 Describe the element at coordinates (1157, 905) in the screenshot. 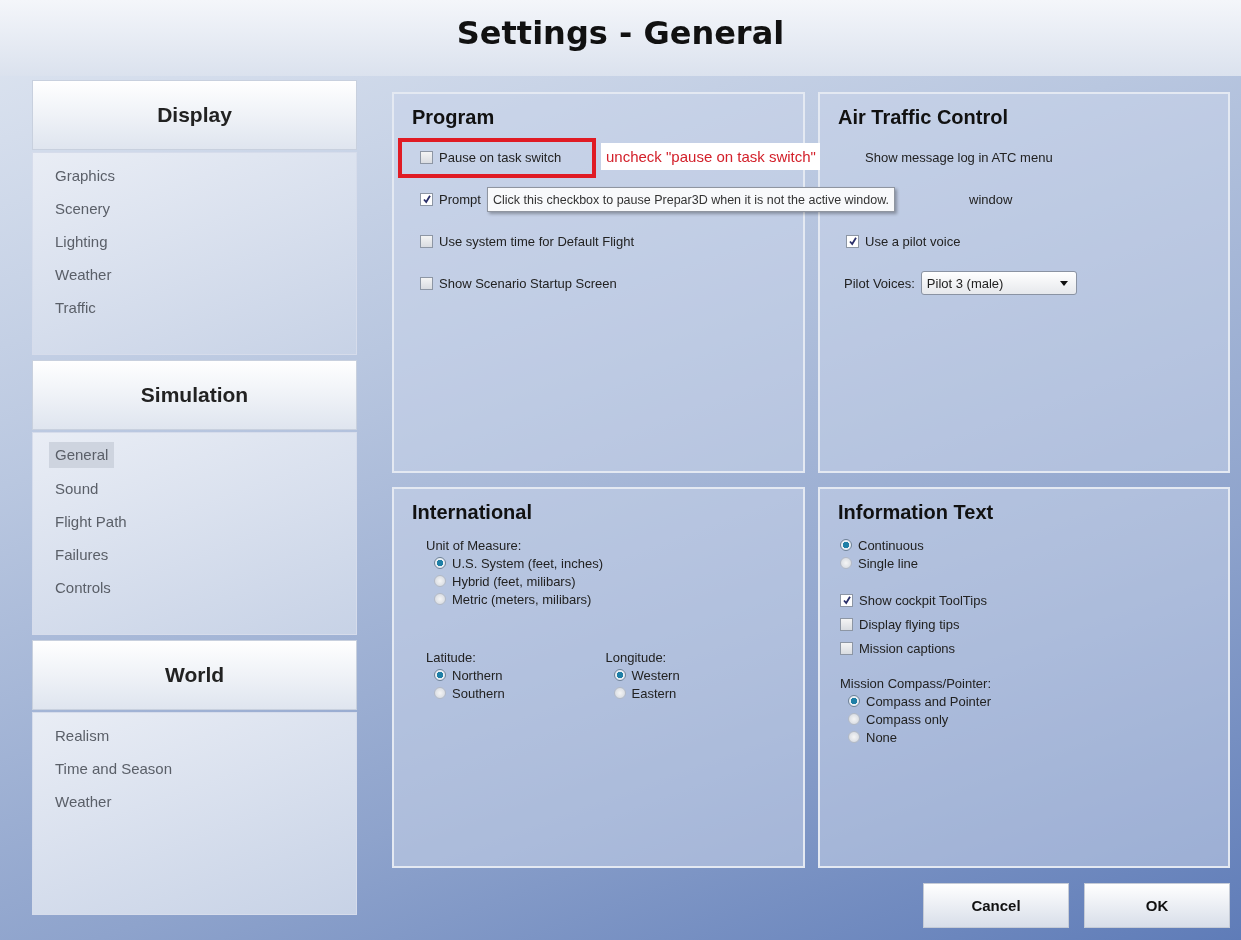

I see `dialog-button: OK` at that location.